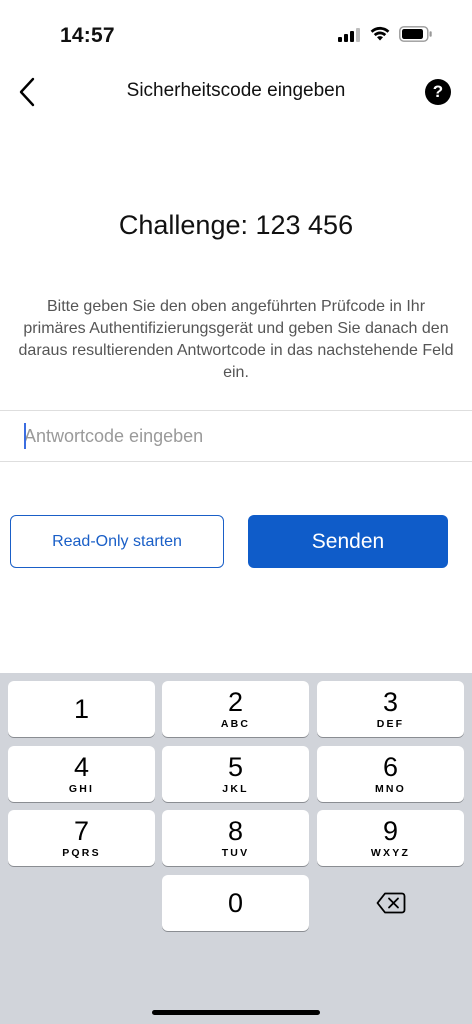  Describe the element at coordinates (349, 35) in the screenshot. I see `cellular-signal-icon` at that location.